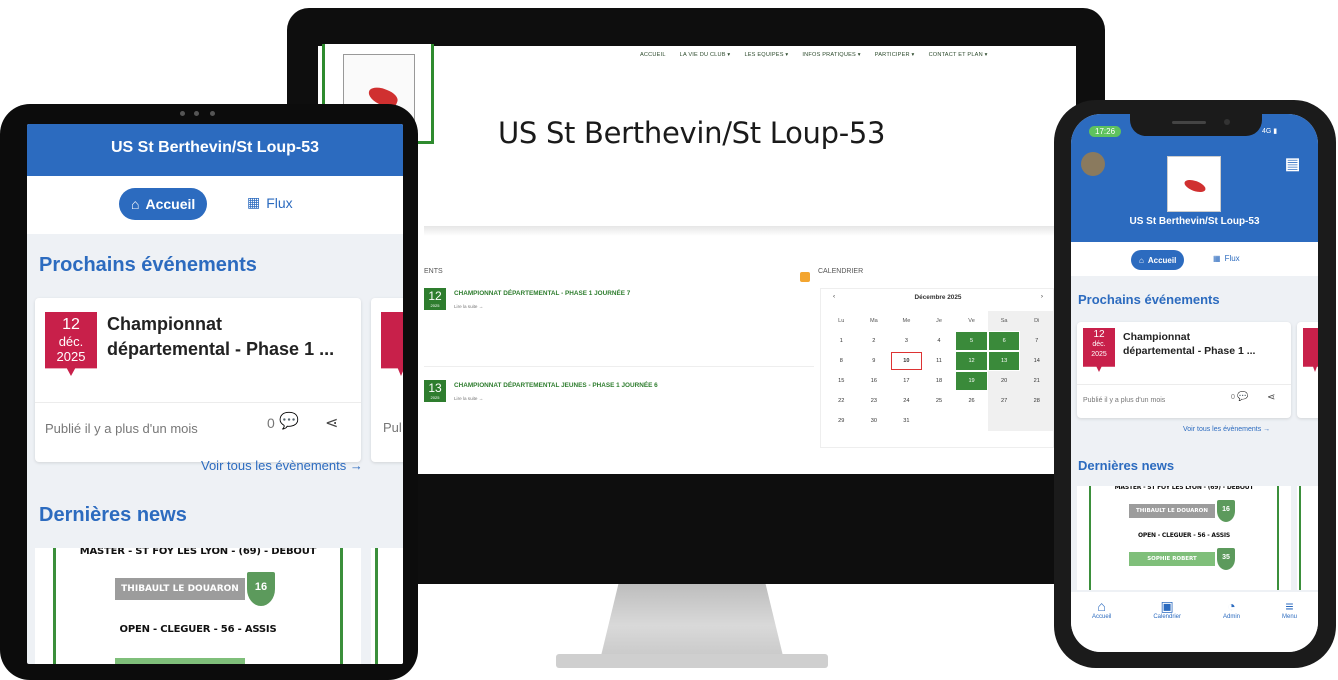 This screenshot has width=1338, height=680. I want to click on nav-item-accueil: ACCUEIL, so click(653, 55).